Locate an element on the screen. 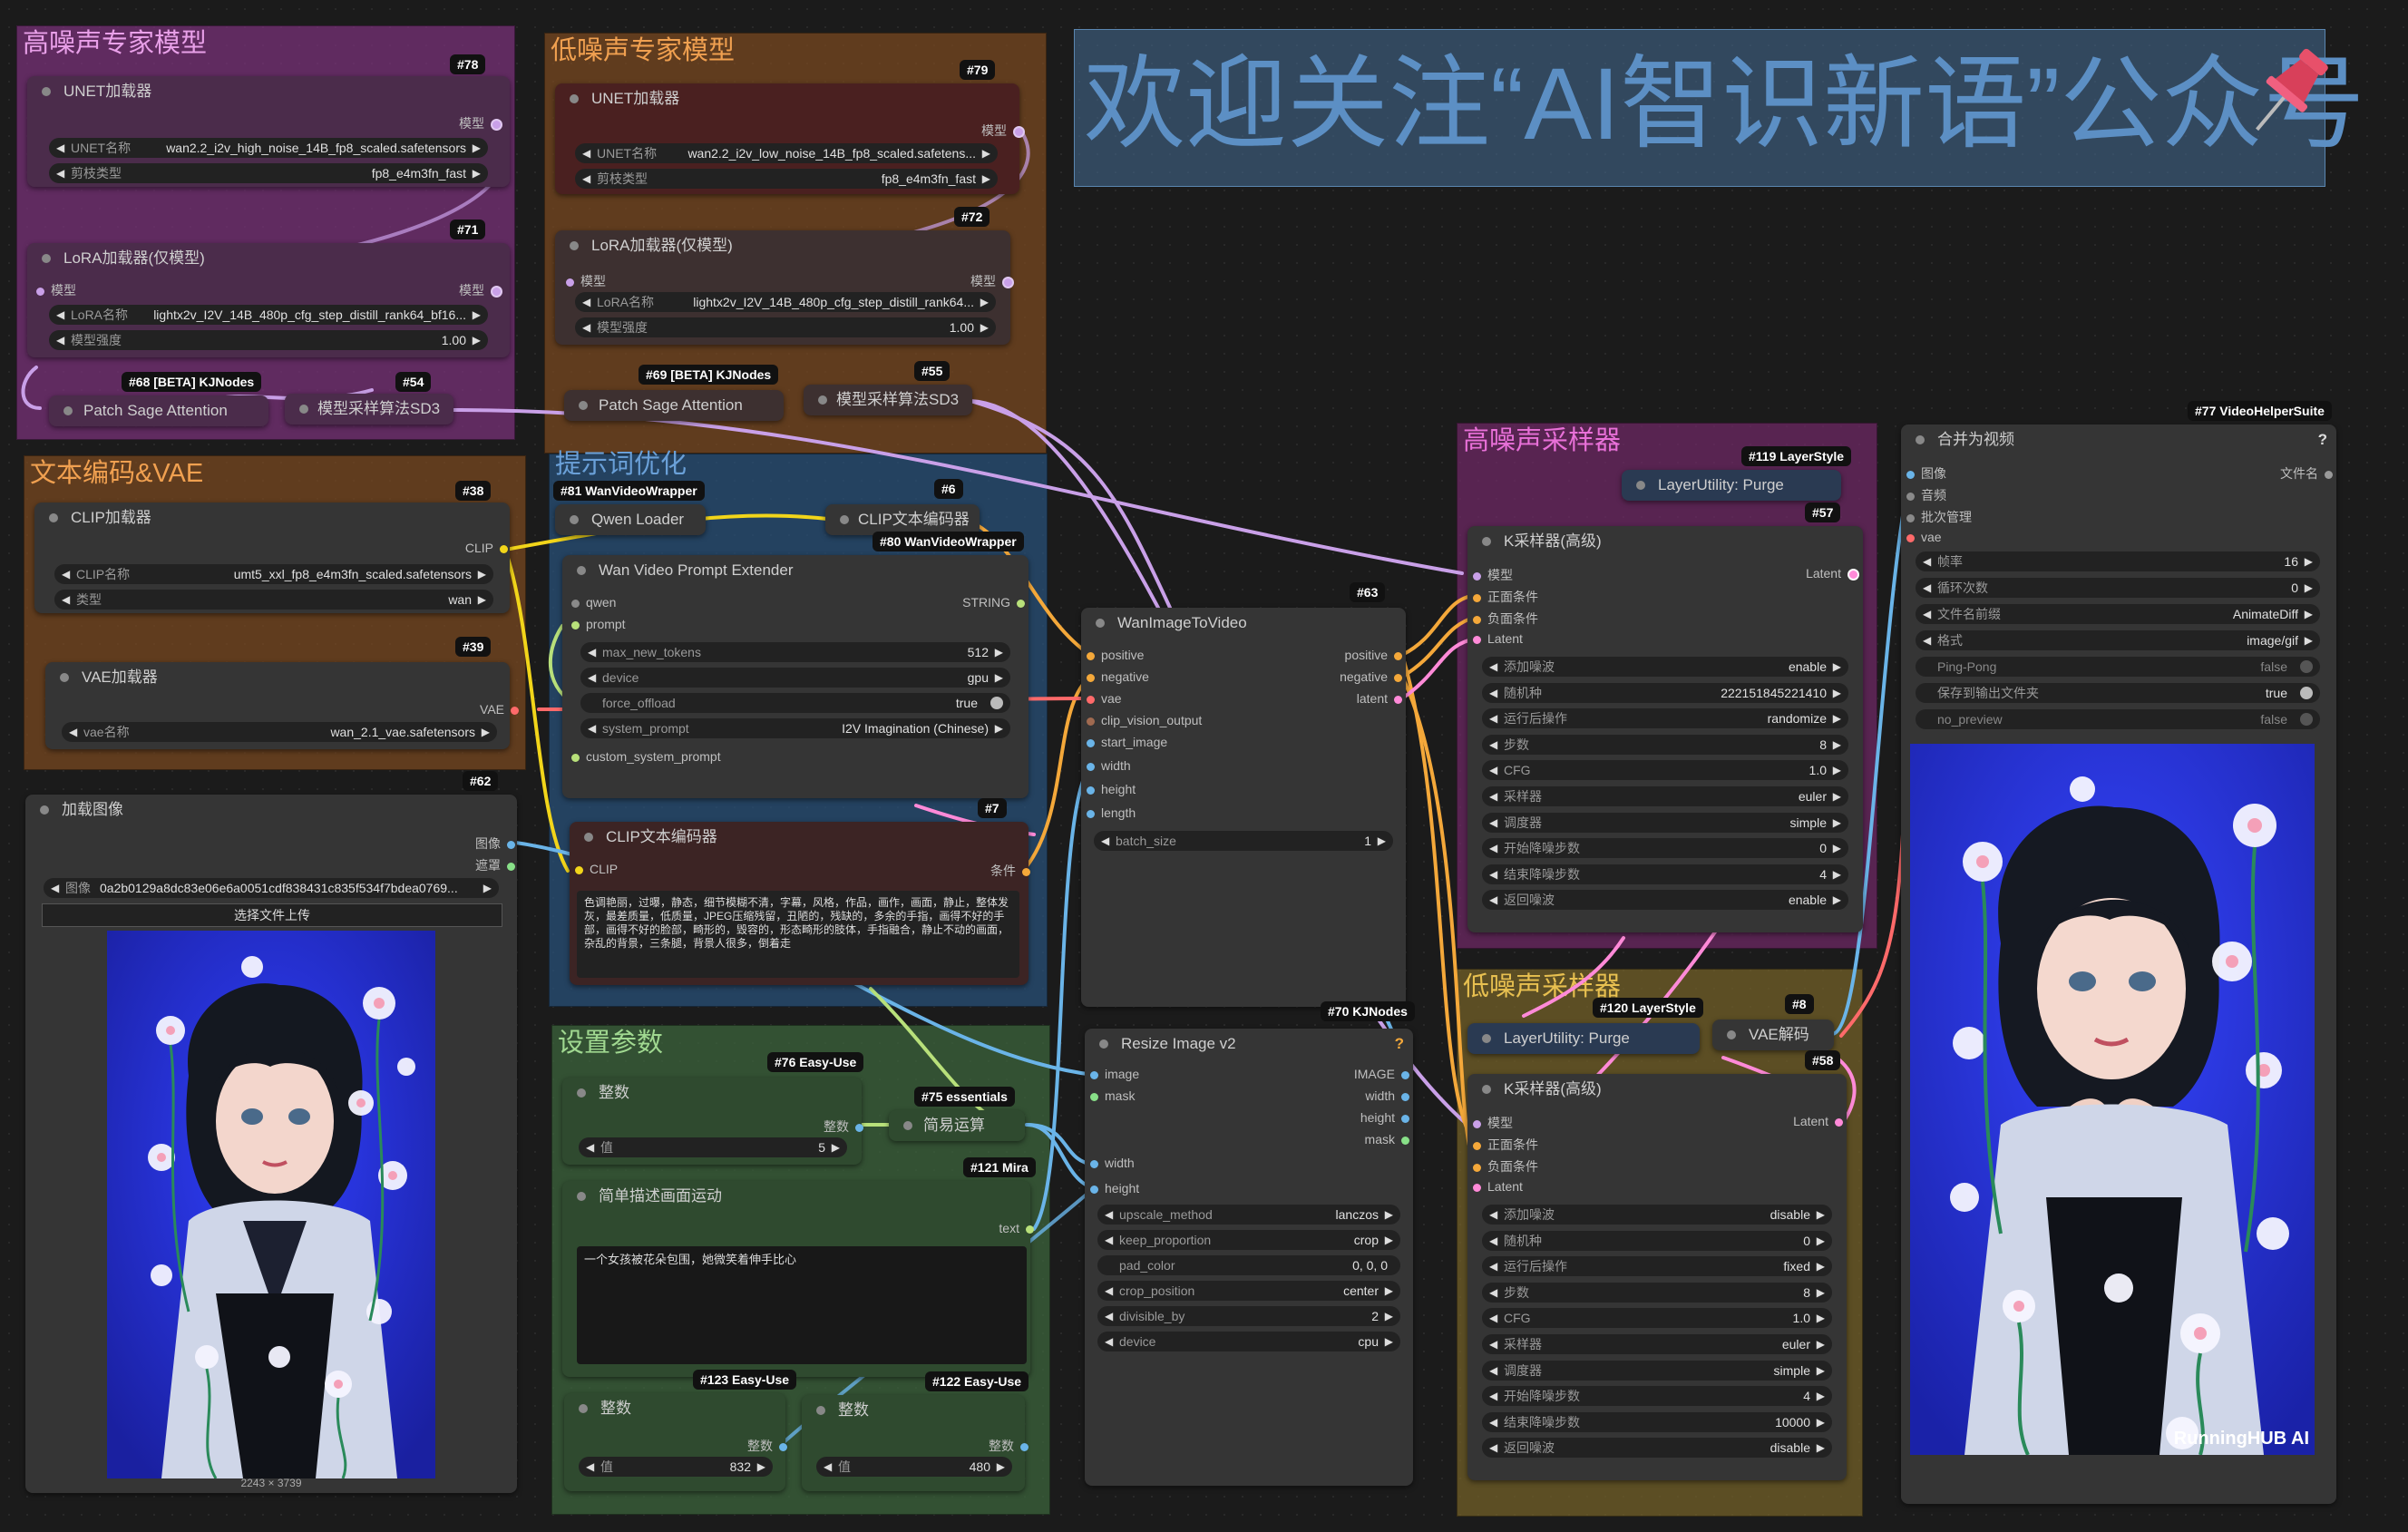 The image size is (2408, 1532). ksampler-widget: ◀ 步数 8 ▶ is located at coordinates (1665, 744).